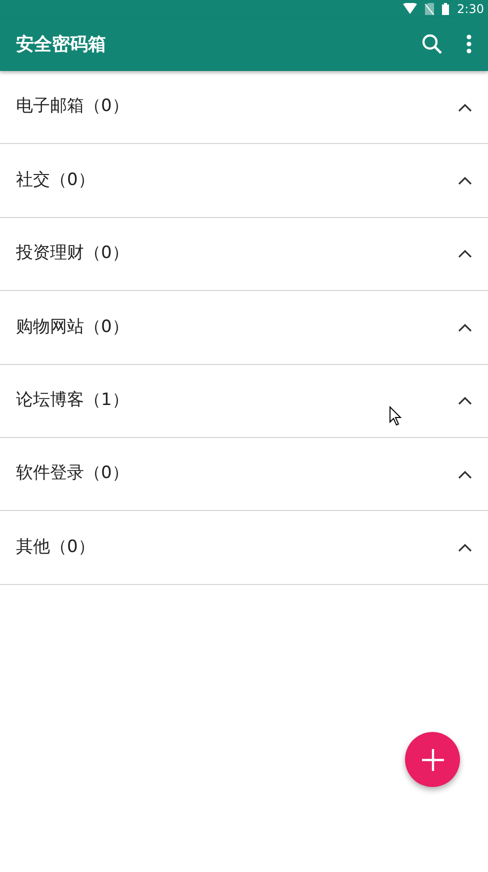  Describe the element at coordinates (61, 44) in the screenshot. I see `app-title: 安全密码箱` at that location.